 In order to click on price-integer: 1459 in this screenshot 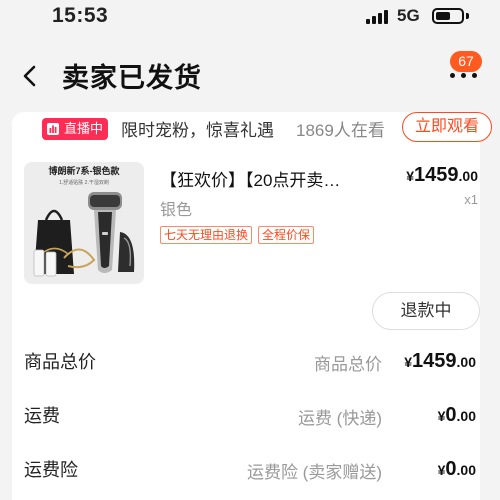, I will do `click(436, 175)`.